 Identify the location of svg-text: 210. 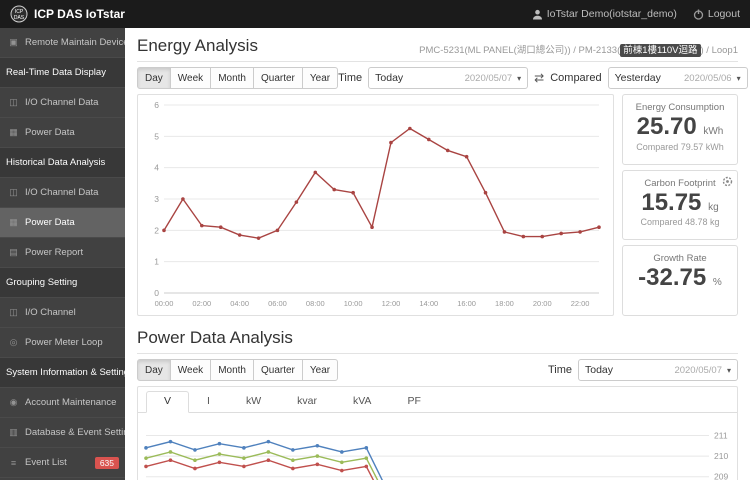
(721, 456).